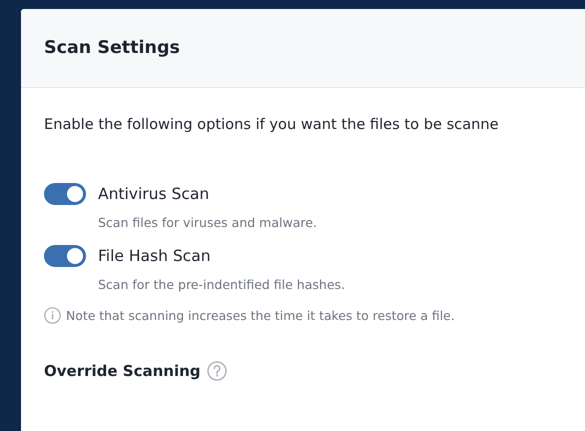 This screenshot has width=585, height=431. Describe the element at coordinates (208, 222) in the screenshot. I see `option-description: Scan files for viruses and malware.` at that location.